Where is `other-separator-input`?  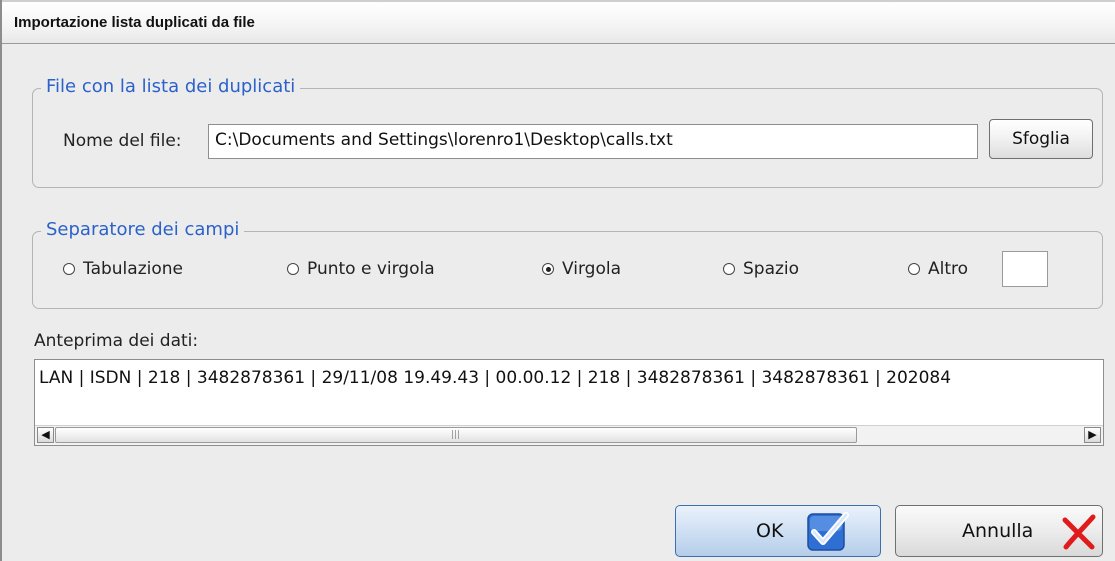 other-separator-input is located at coordinates (1025, 269).